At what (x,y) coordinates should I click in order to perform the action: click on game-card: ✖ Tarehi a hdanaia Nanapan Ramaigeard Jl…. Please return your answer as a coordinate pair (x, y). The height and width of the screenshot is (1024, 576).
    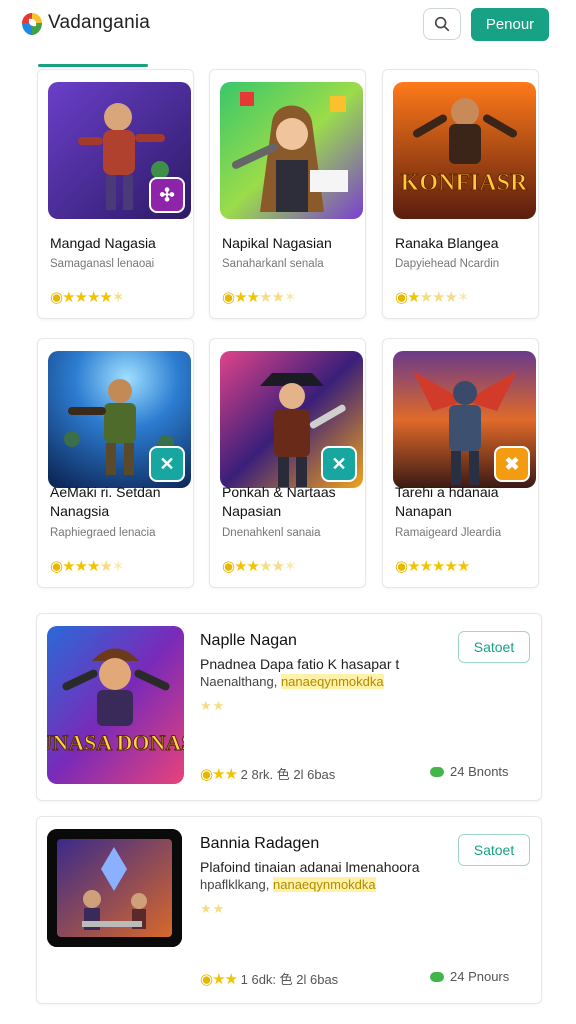
    Looking at the image, I should click on (460, 463).